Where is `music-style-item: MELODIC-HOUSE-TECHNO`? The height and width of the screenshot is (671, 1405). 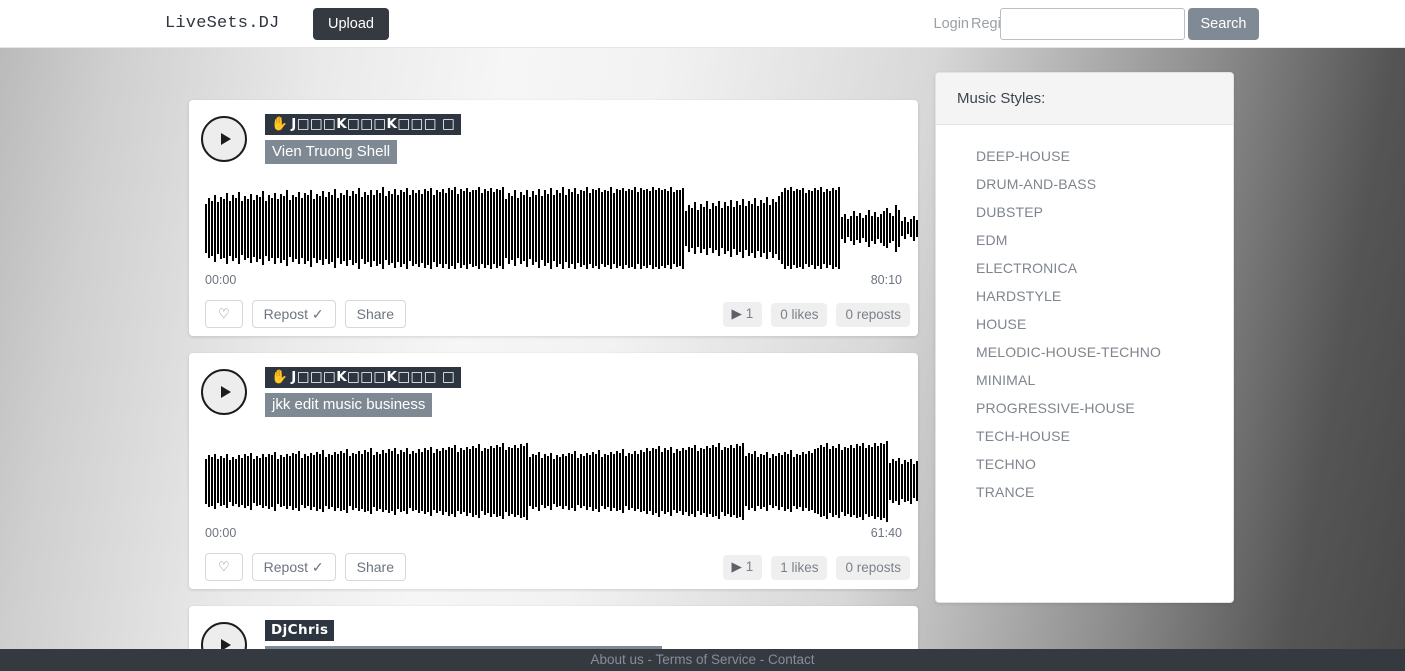 music-style-item: MELODIC-HOUSE-TECHNO is located at coordinates (1084, 352).